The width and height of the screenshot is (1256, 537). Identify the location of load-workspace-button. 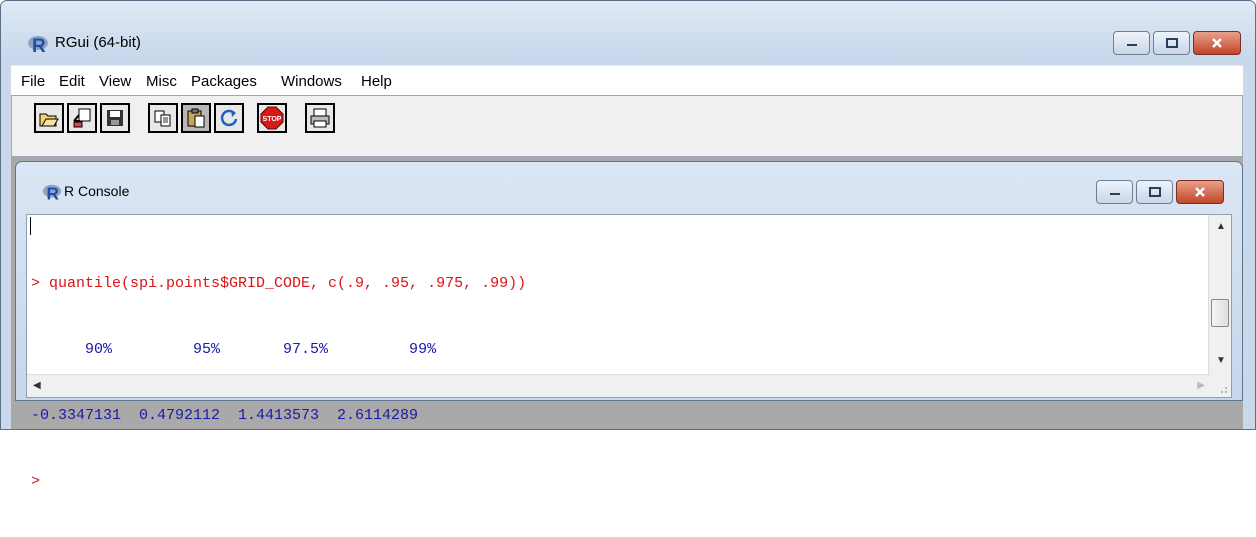
(82, 118).